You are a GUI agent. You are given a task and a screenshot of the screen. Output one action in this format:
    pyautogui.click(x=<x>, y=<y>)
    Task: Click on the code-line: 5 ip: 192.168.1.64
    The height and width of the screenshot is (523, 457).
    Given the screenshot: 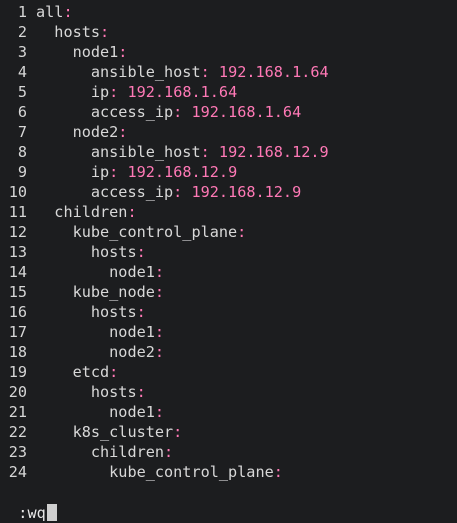 What is the action you would take?
    pyautogui.click(x=228, y=92)
    